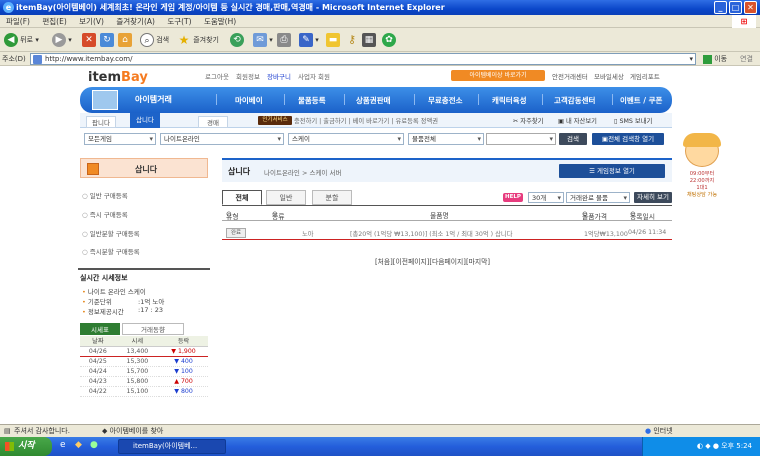 The width and height of the screenshot is (760, 456). I want to click on mobile-link: 모바일세상, so click(609, 77).